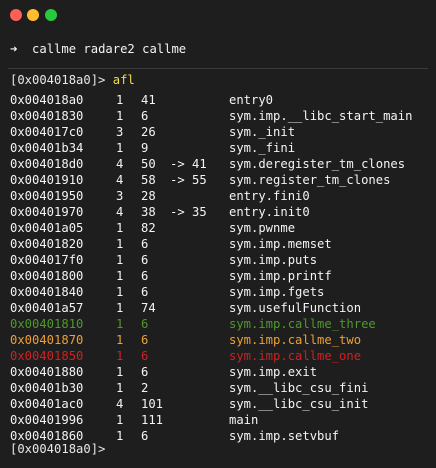 This screenshot has height=468, width=436. I want to click on function-name: sym.imp.puts, so click(273, 260).